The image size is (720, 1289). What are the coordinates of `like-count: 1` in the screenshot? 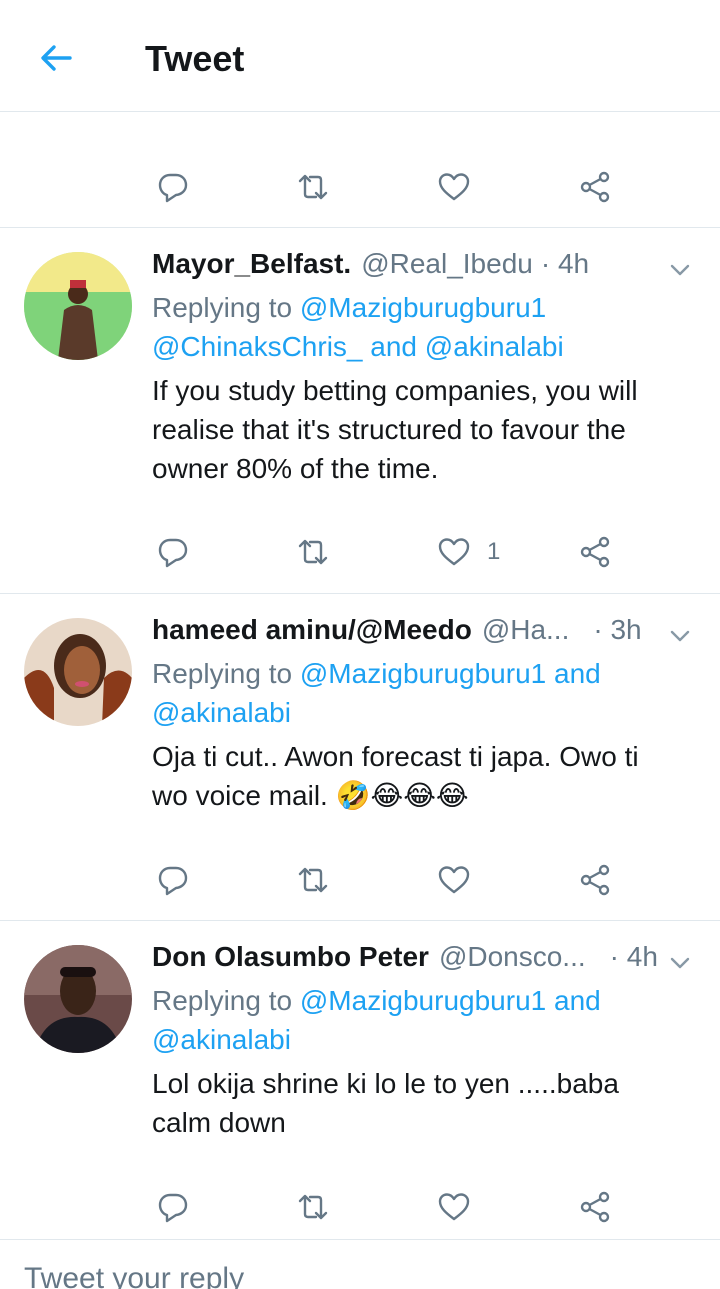 It's located at (494, 551).